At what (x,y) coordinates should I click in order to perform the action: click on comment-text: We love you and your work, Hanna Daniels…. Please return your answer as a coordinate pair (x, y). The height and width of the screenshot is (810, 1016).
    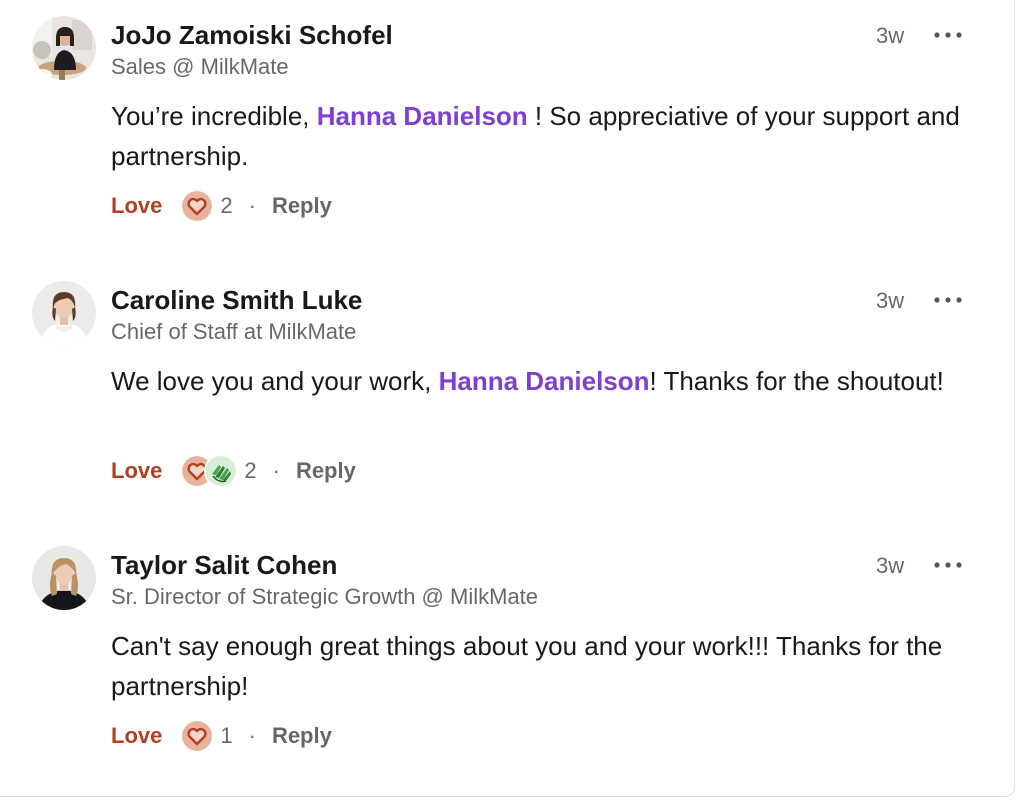
    Looking at the image, I should click on (541, 381).